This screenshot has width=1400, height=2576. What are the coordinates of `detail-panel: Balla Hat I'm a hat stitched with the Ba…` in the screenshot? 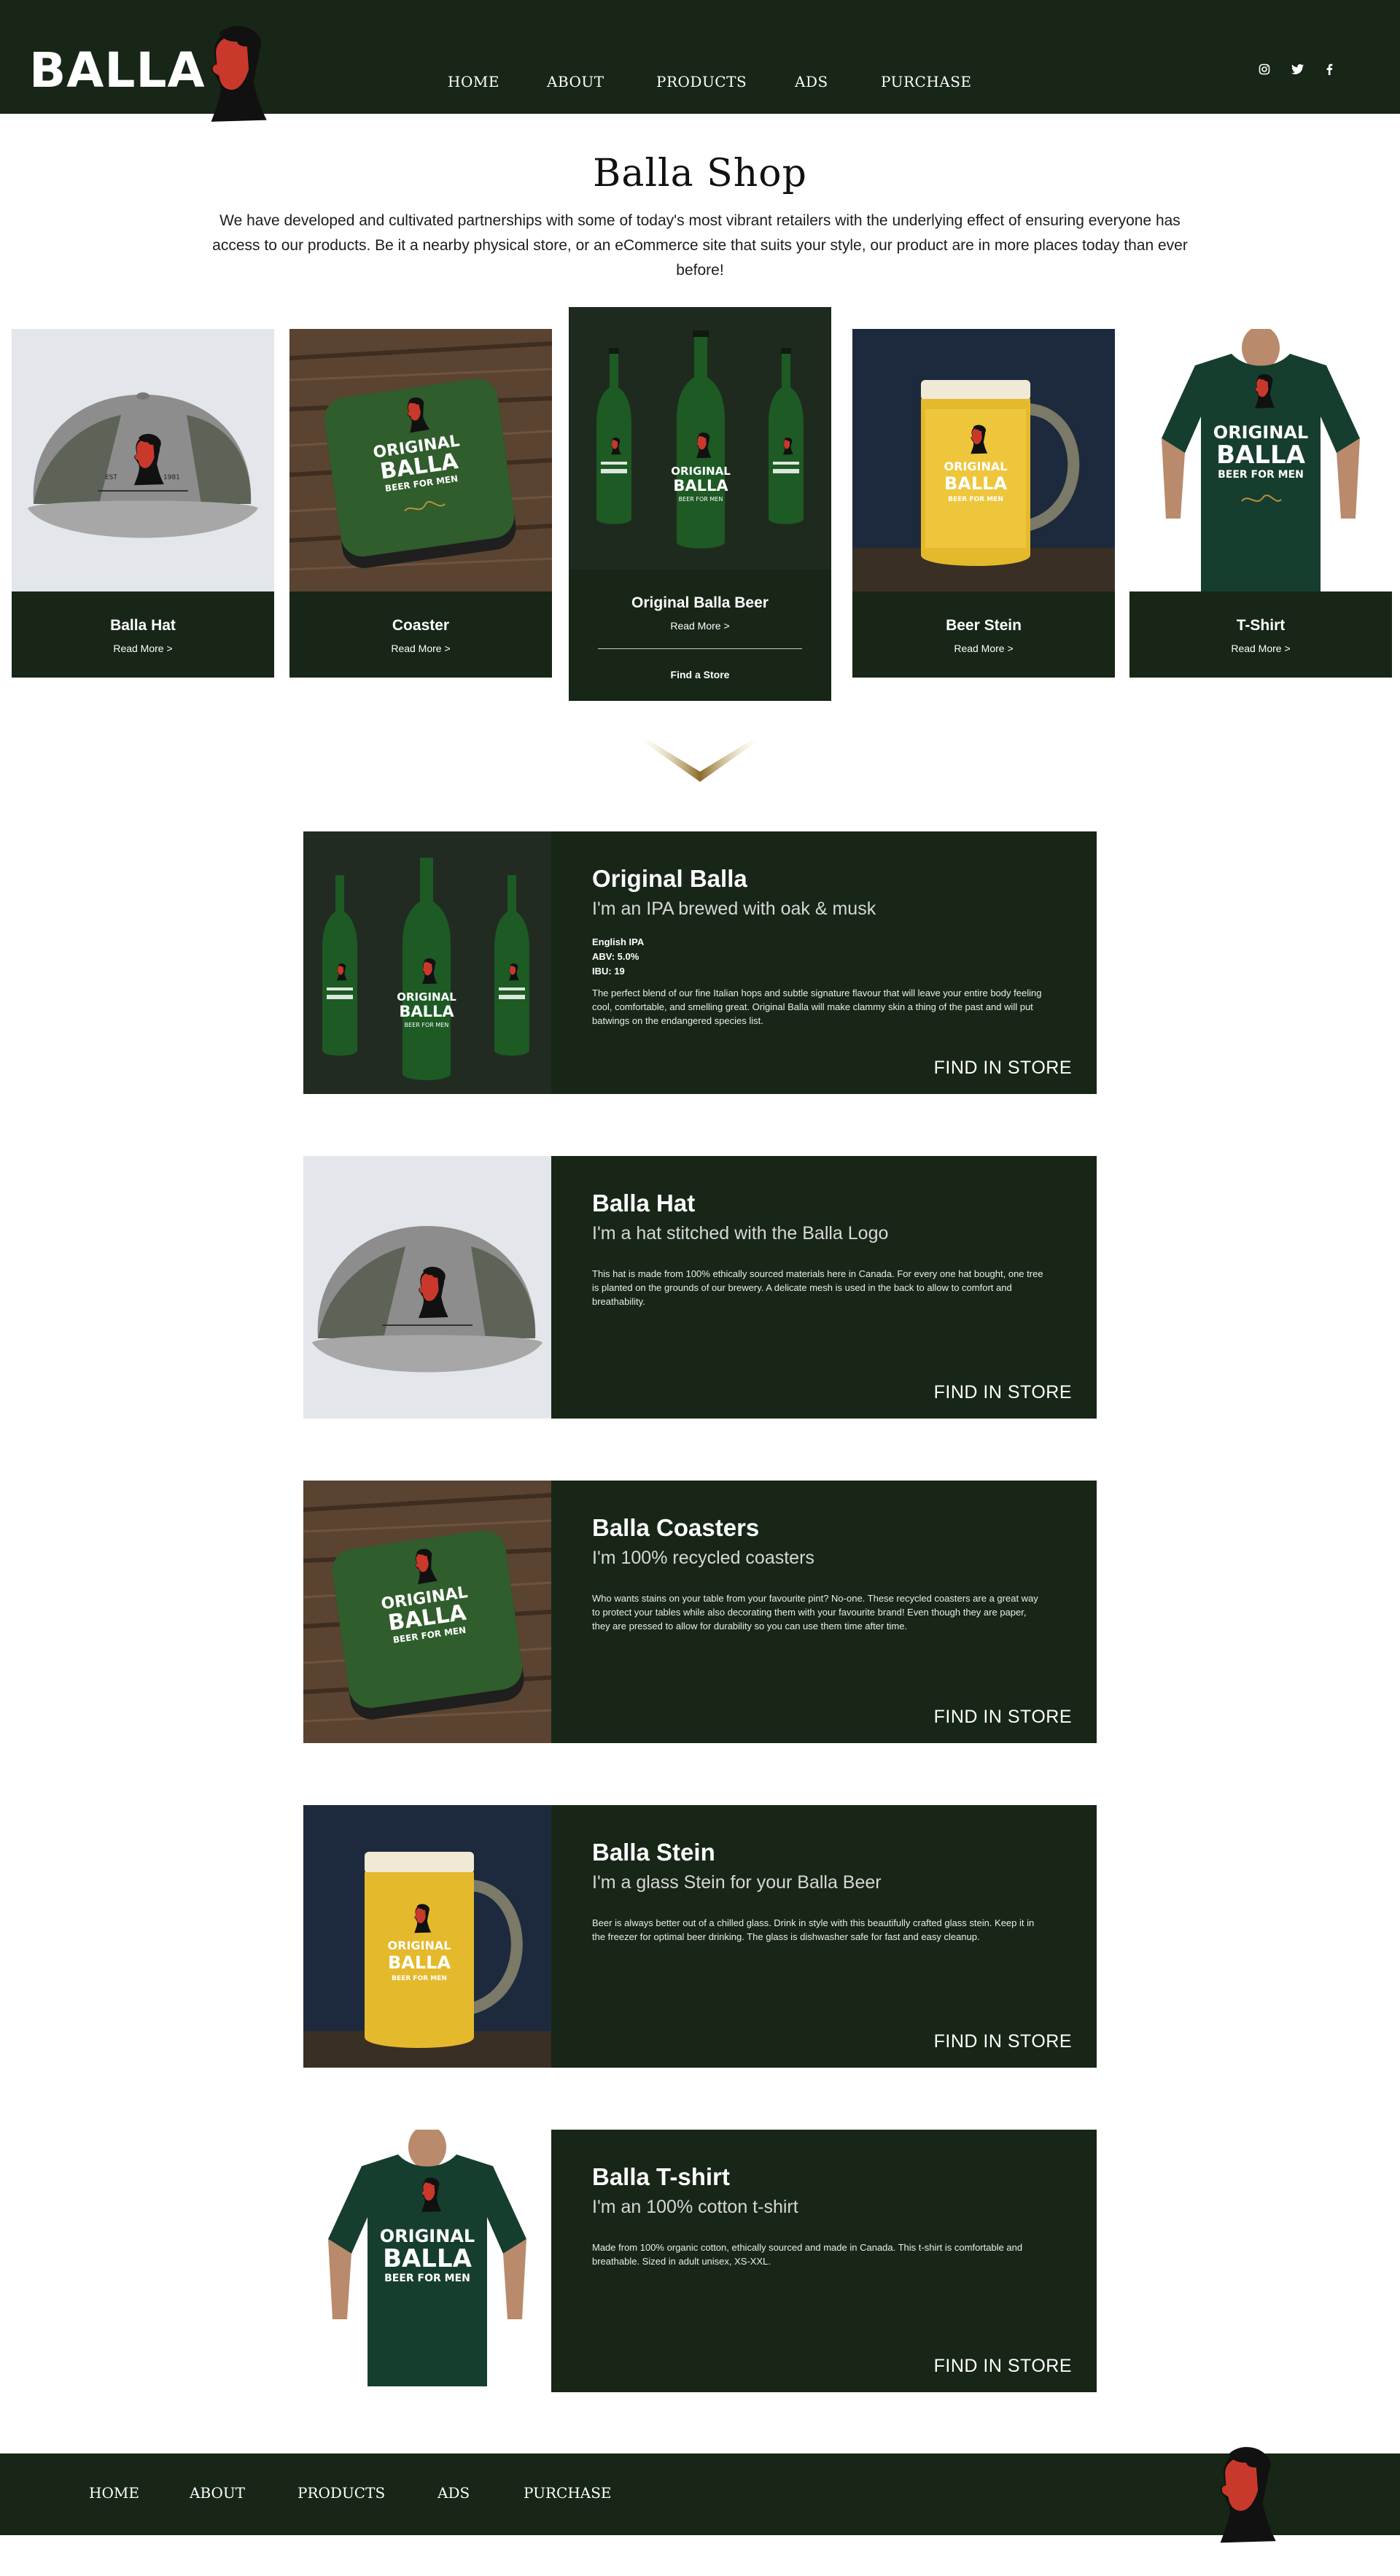 It's located at (824, 1287).